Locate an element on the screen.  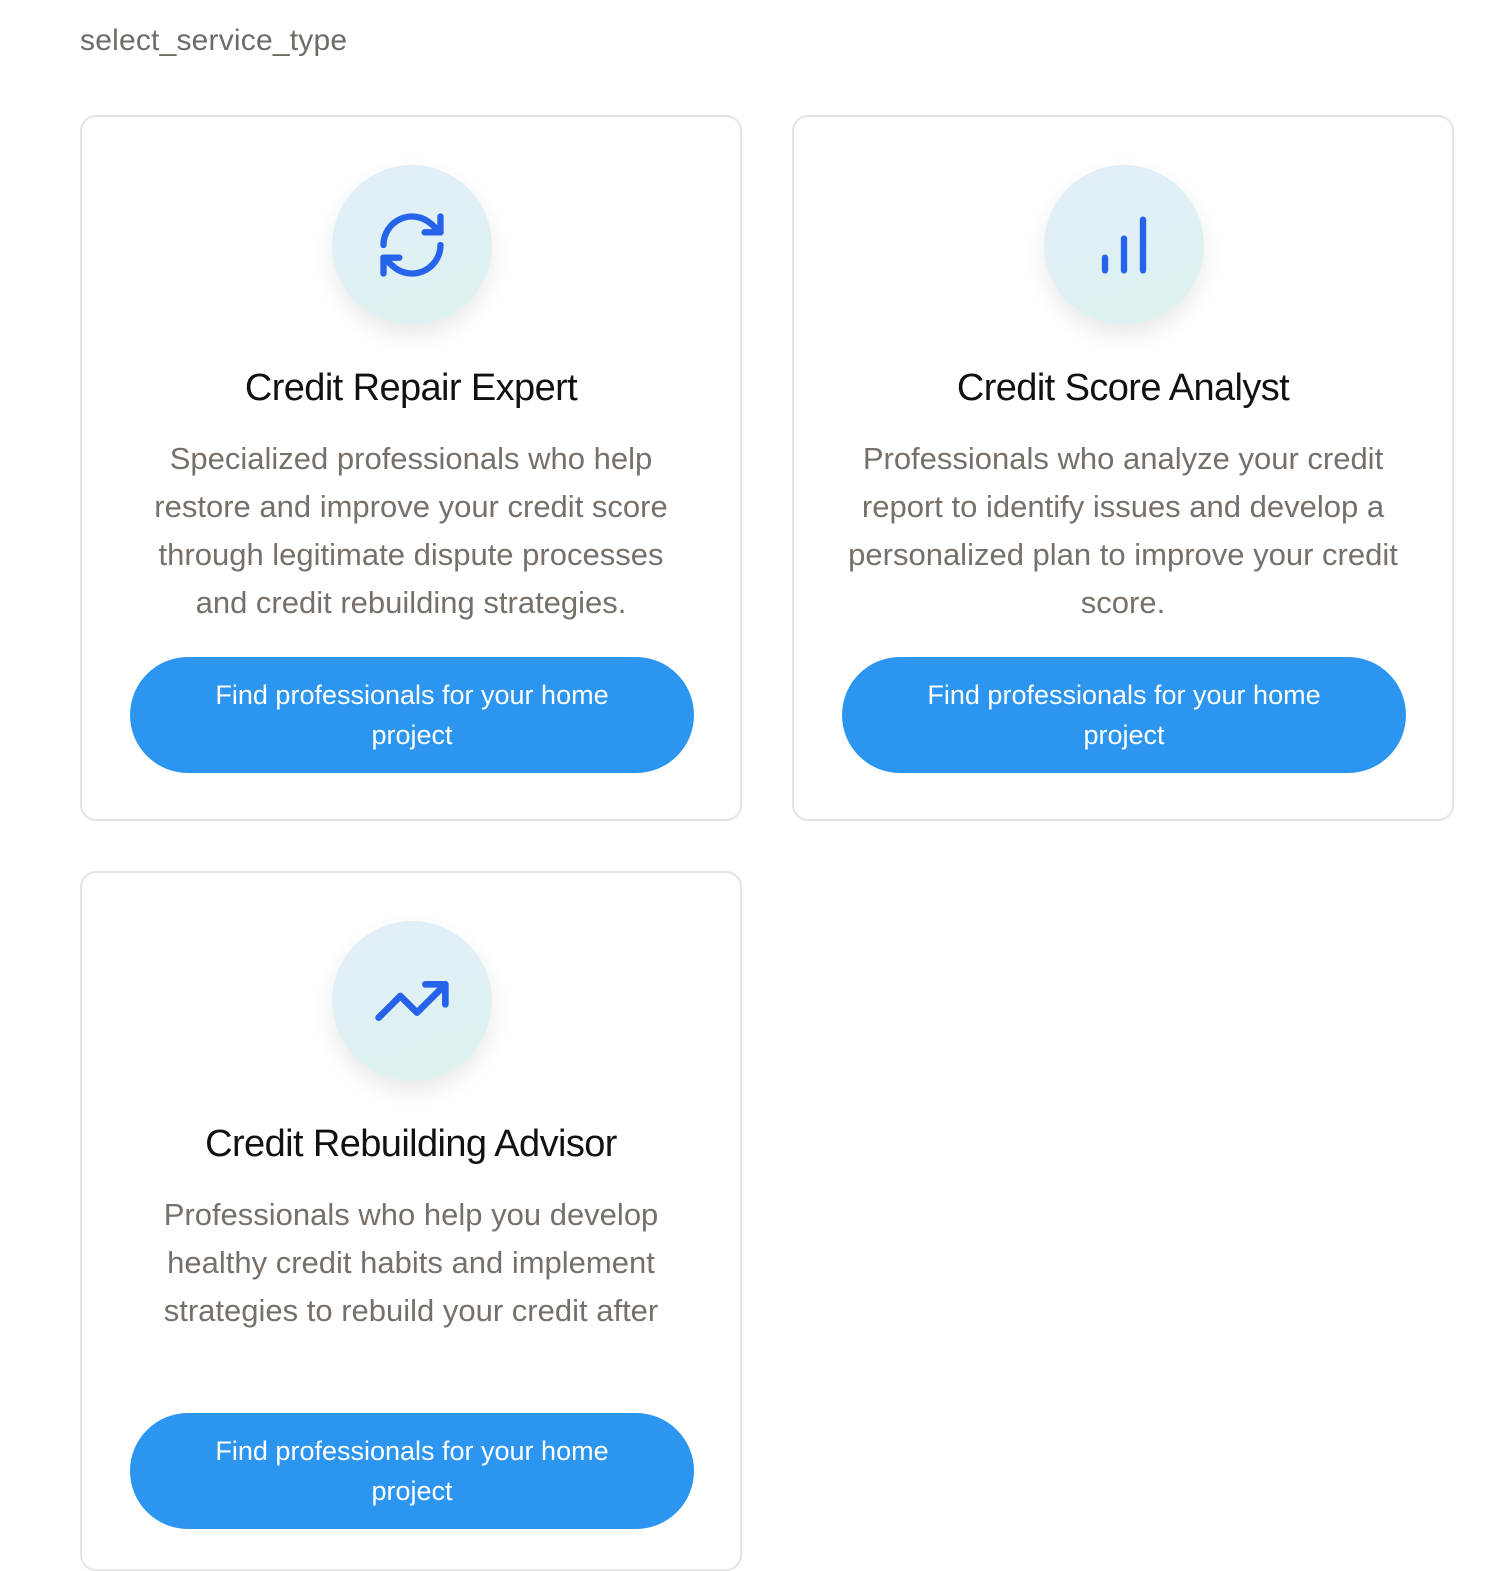
card-title: Credit Rebuilding Advisor is located at coordinates (411, 1144).